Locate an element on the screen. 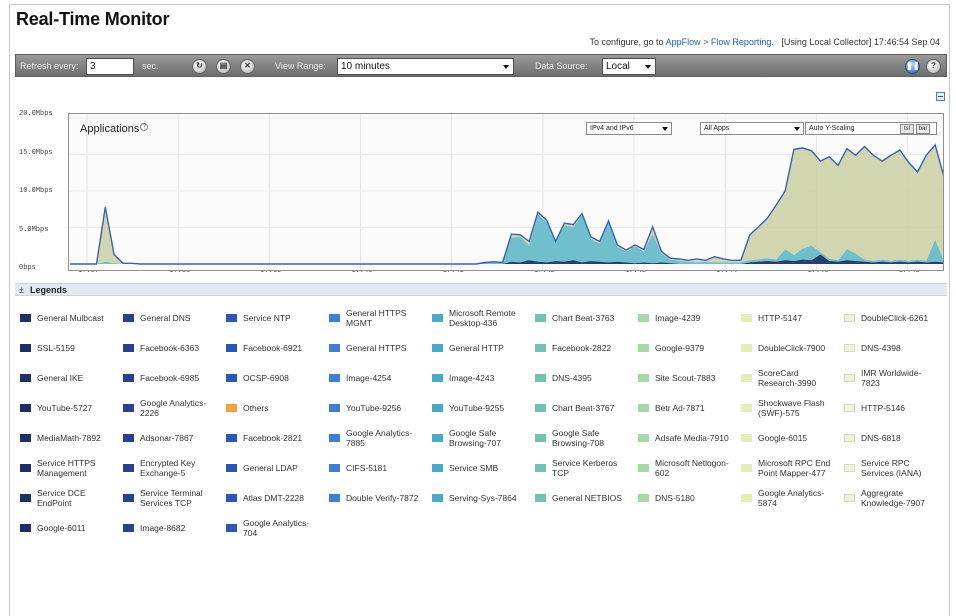 The width and height of the screenshot is (956, 616). legend-item: Google Analytics-2226 is located at coordinates (170, 408).